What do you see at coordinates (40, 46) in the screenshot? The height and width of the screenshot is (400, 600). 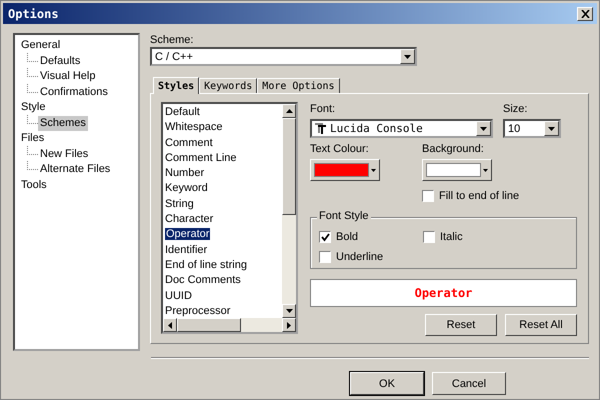 I see `tree-item: General` at bounding box center [40, 46].